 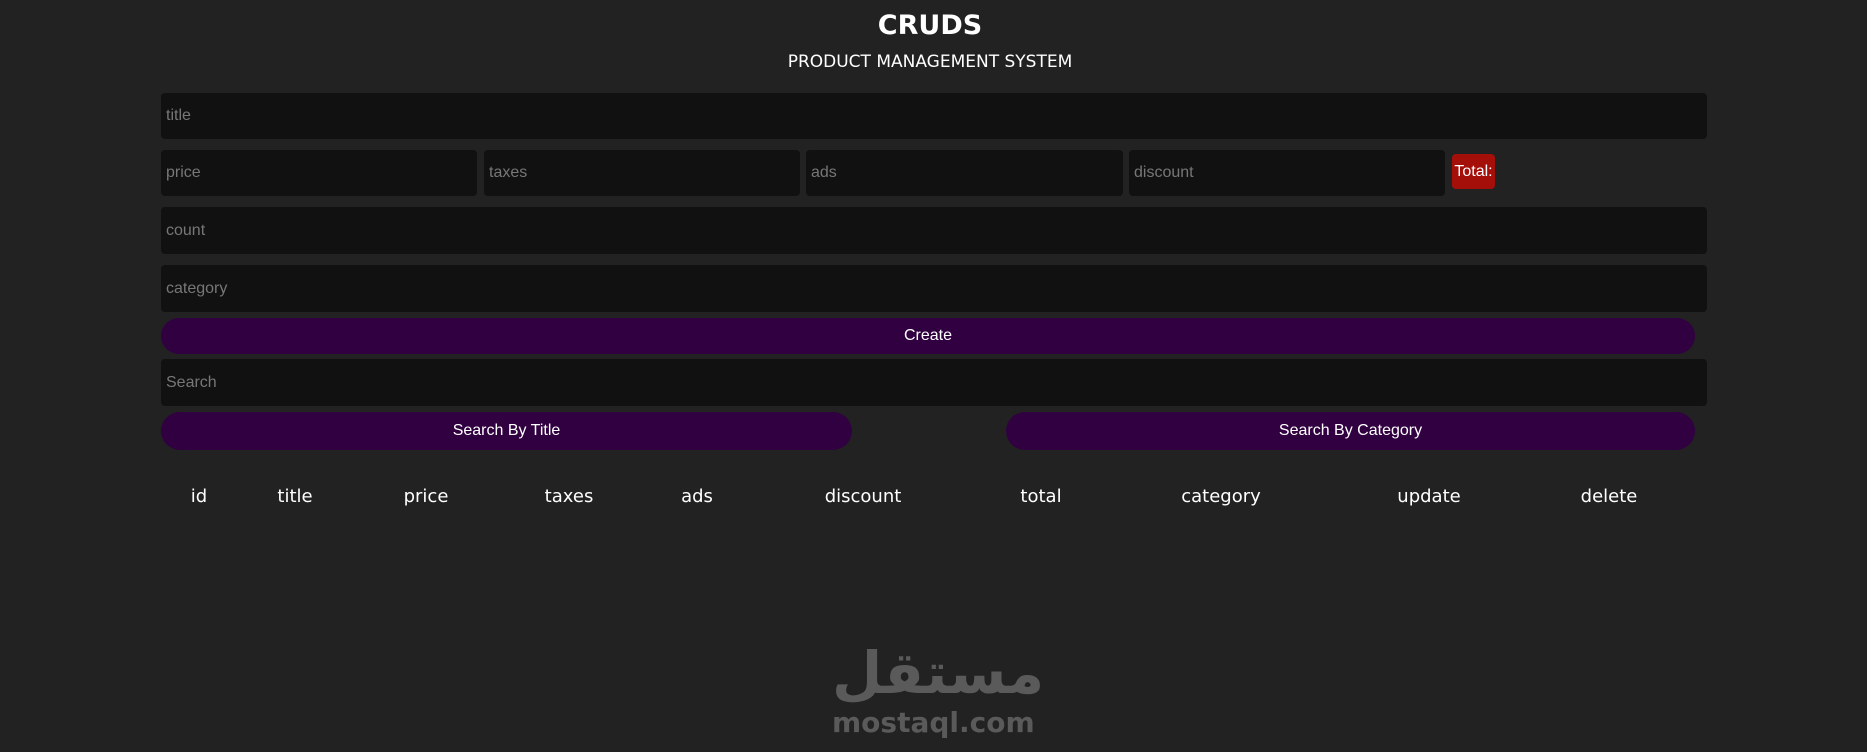 What do you see at coordinates (426, 496) in the screenshot?
I see `header-price: price` at bounding box center [426, 496].